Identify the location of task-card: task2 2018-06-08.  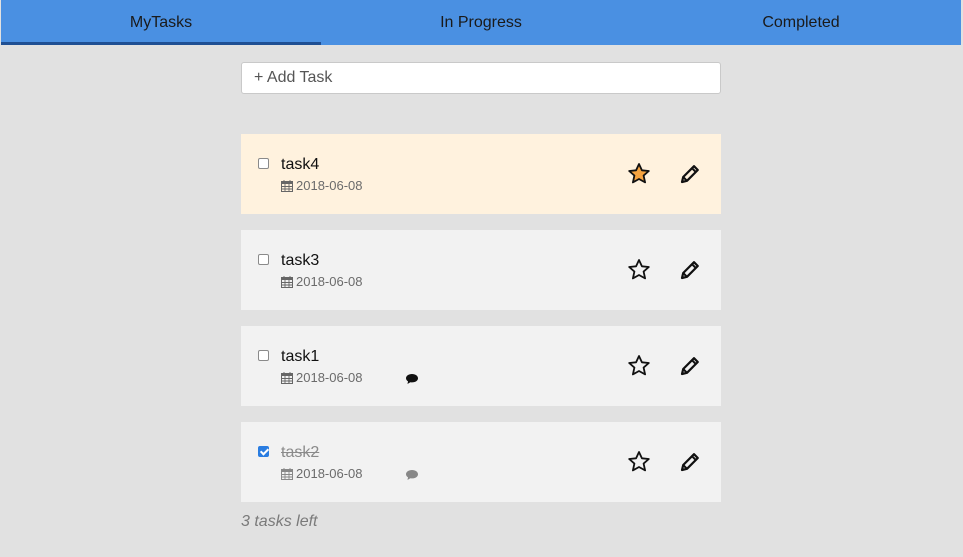
(481, 462).